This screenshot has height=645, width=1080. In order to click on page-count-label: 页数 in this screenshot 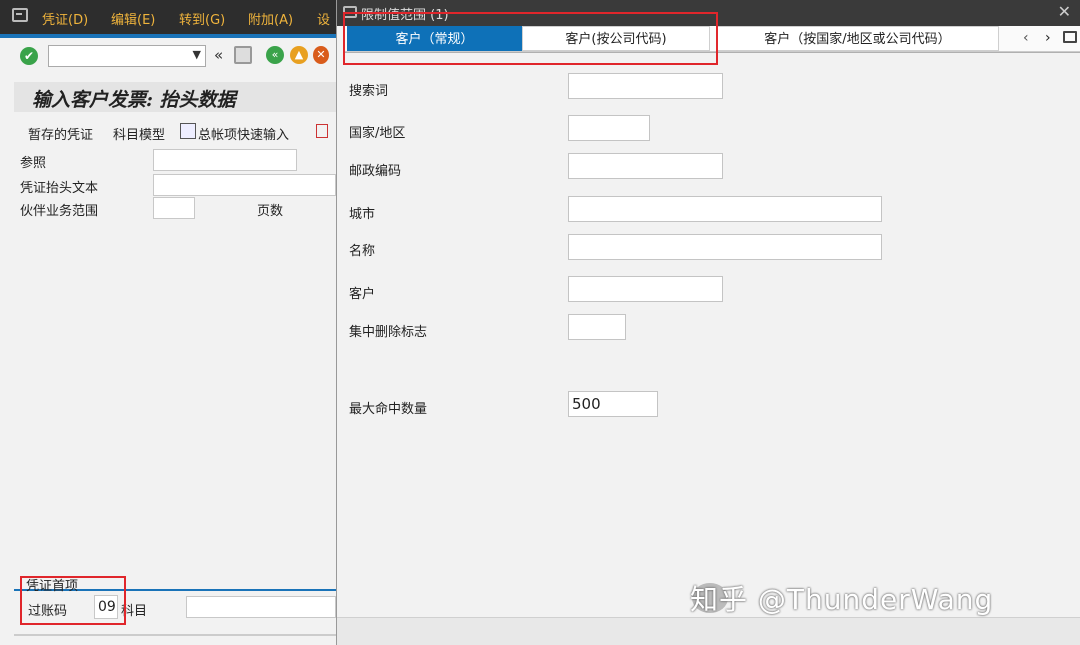, I will do `click(270, 211)`.